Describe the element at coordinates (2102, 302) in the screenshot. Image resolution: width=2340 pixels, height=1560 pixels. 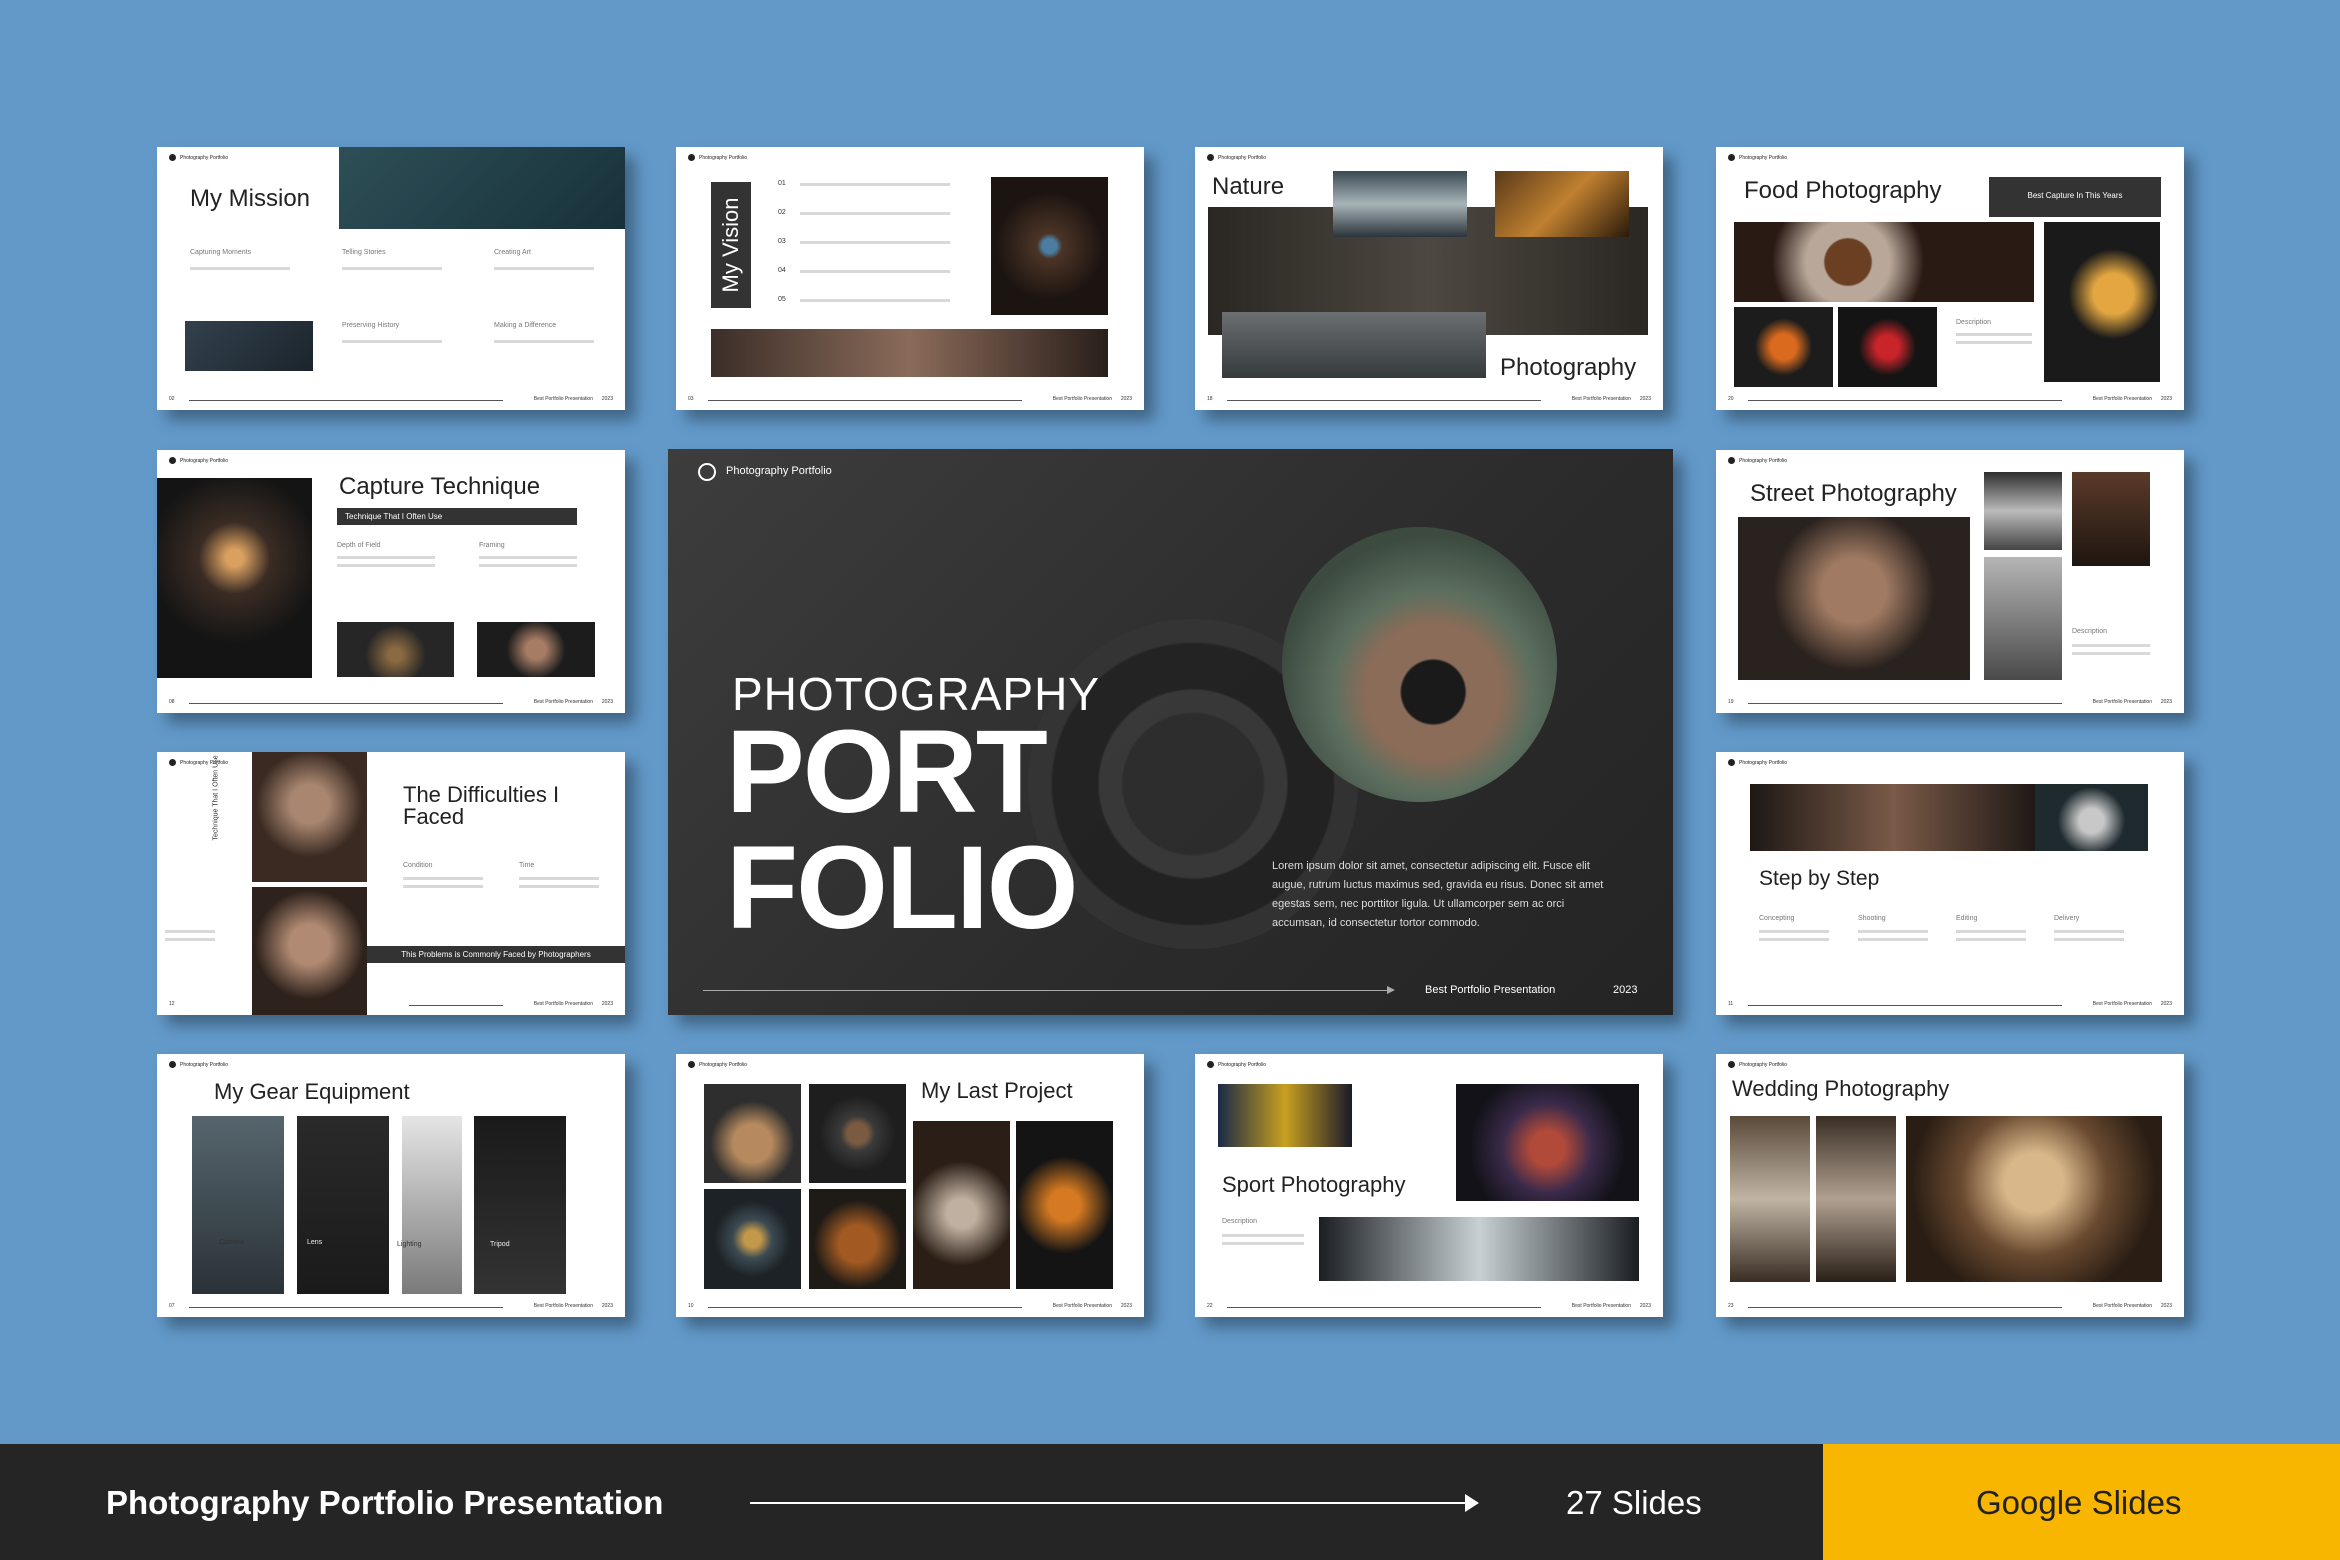
I see `photo-beer` at that location.